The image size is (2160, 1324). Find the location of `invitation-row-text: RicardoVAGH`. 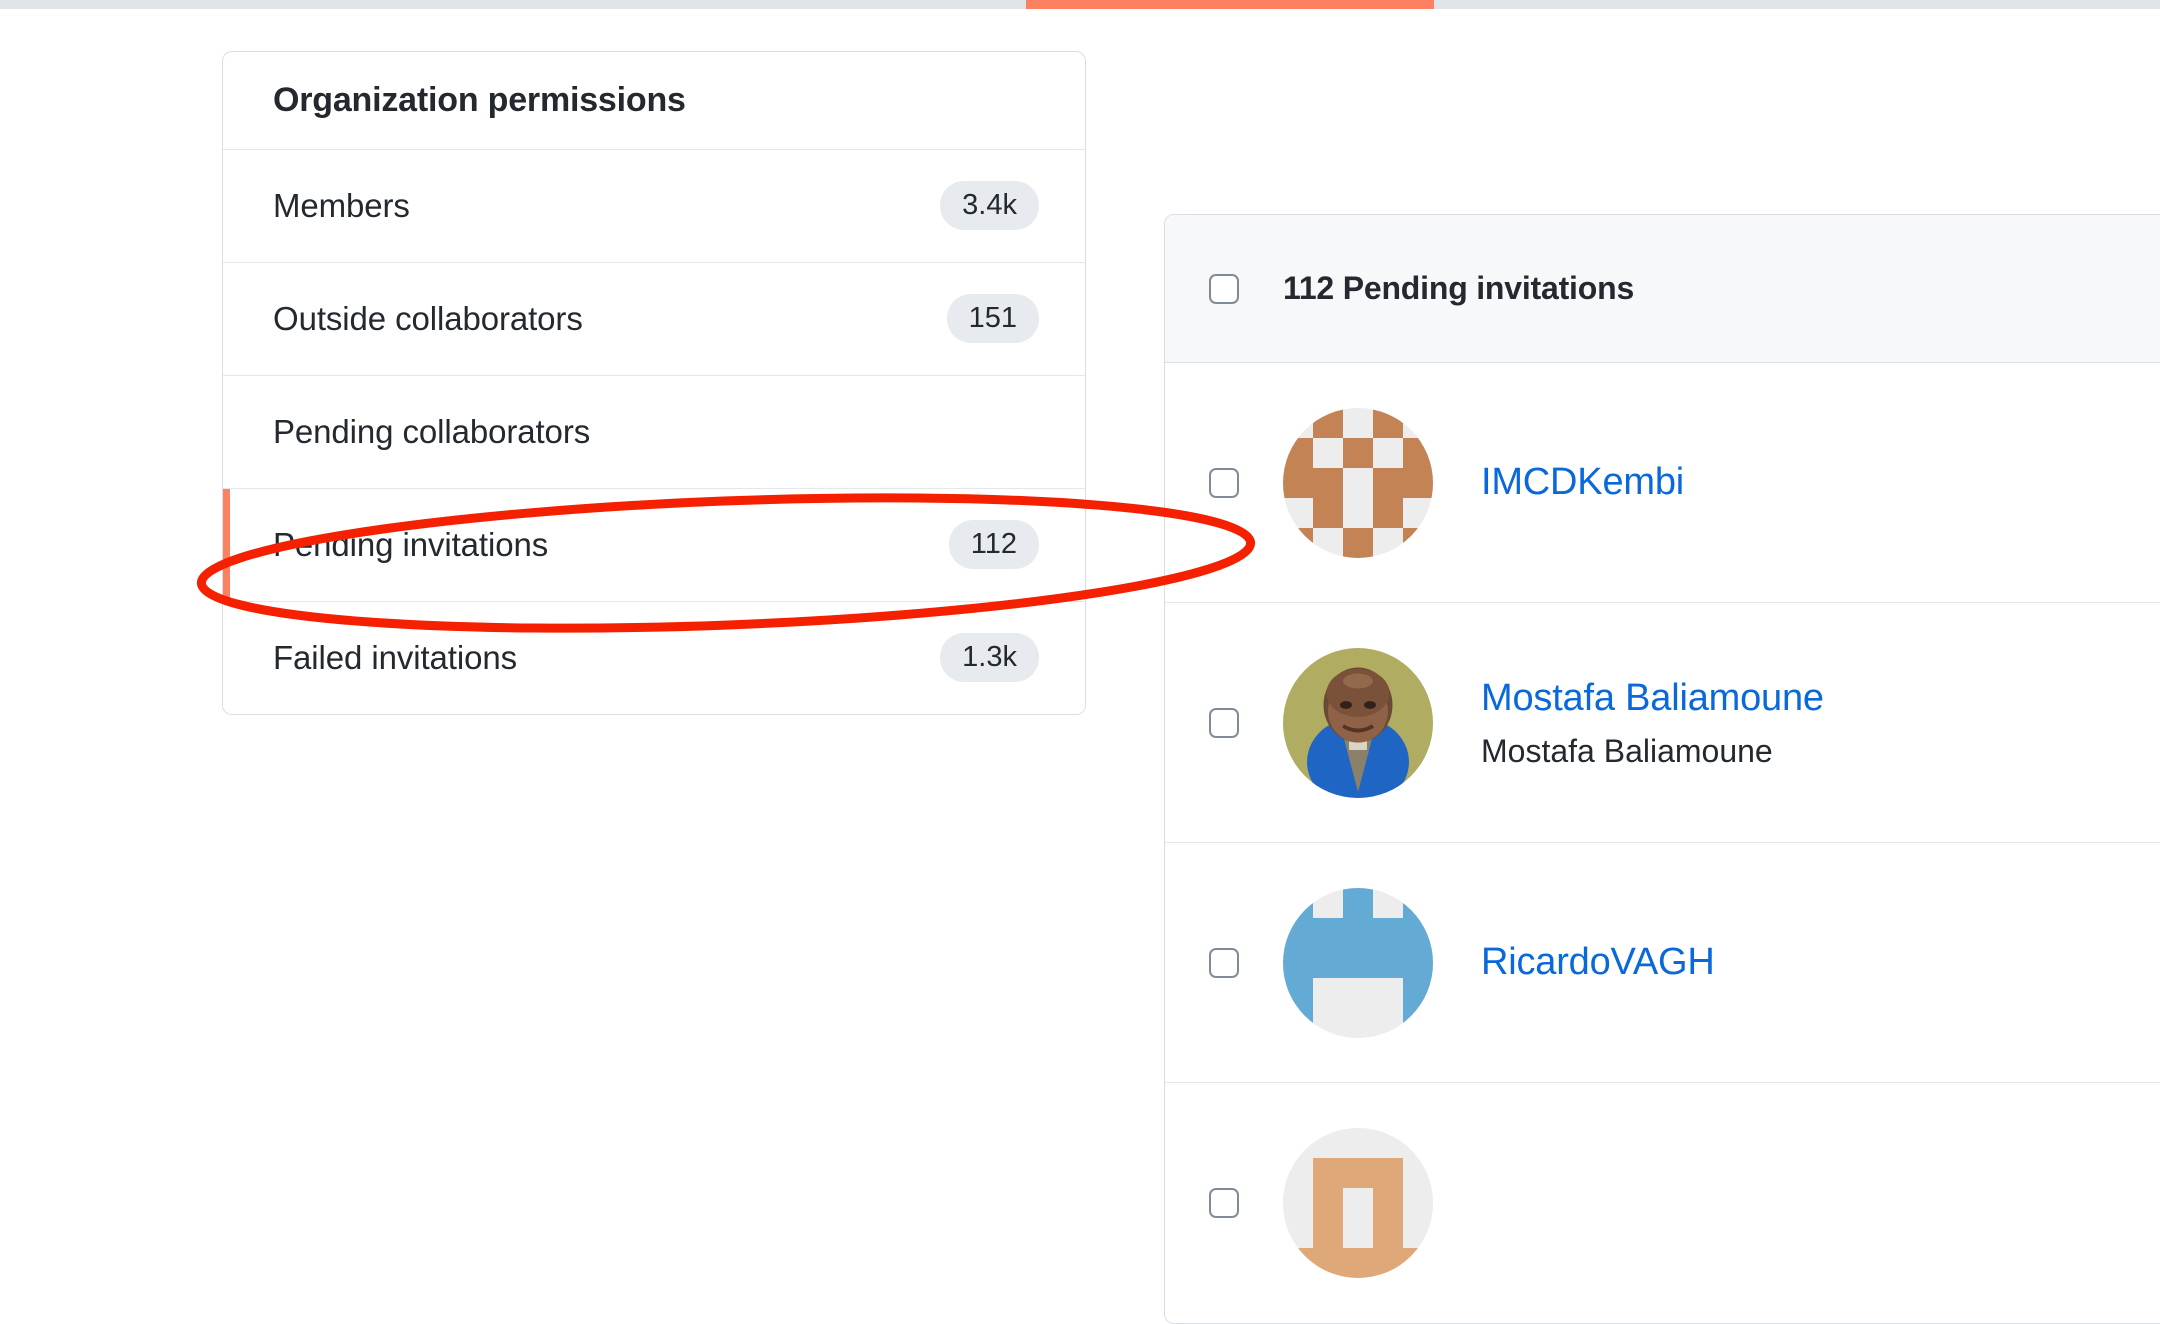

invitation-row-text: RicardoVAGH is located at coordinates (1598, 963).